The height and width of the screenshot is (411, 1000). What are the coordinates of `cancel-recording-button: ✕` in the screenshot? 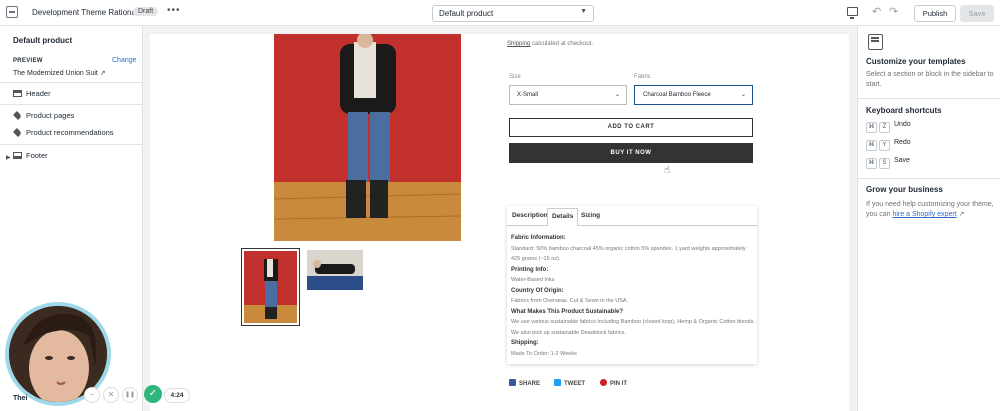 It's located at (111, 395).